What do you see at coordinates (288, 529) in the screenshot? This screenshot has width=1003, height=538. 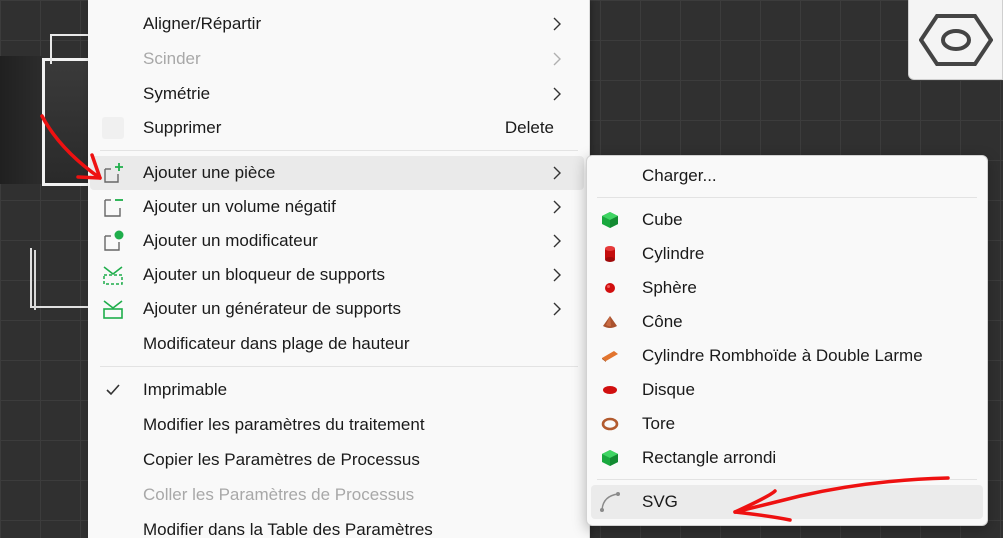 I see `menu-item-label: Modifier dans la Table des Paramètres` at bounding box center [288, 529].